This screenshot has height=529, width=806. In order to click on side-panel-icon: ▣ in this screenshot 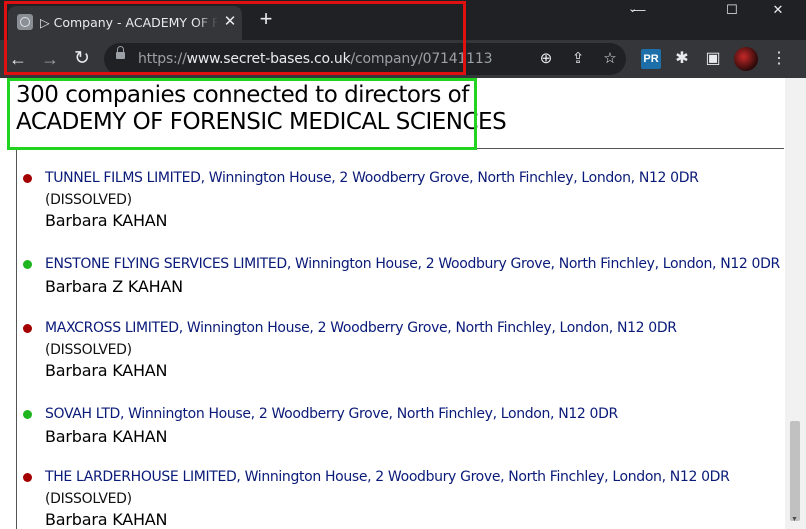, I will do `click(713, 59)`.